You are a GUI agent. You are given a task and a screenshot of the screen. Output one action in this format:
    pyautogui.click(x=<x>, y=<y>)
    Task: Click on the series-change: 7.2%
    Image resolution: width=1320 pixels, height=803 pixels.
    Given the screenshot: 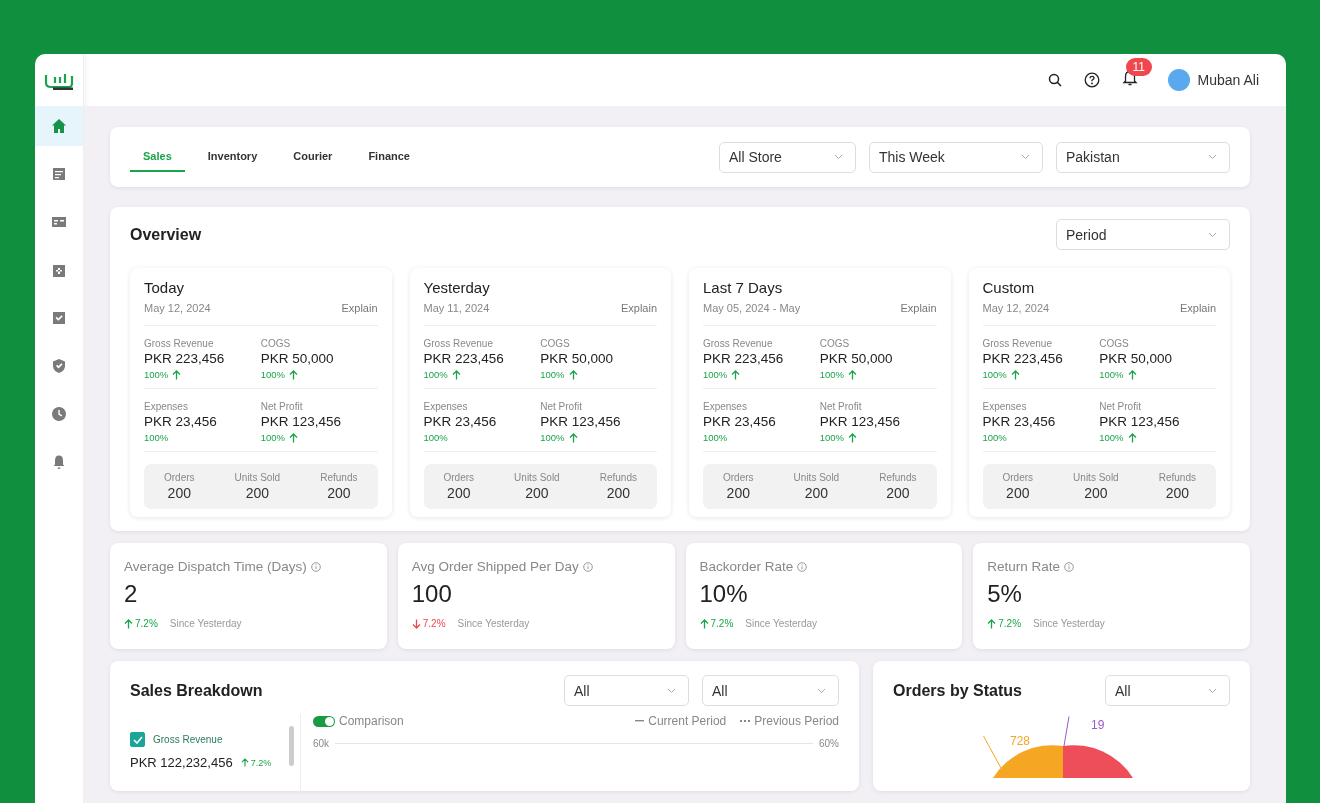 What is the action you would take?
    pyautogui.click(x=261, y=762)
    